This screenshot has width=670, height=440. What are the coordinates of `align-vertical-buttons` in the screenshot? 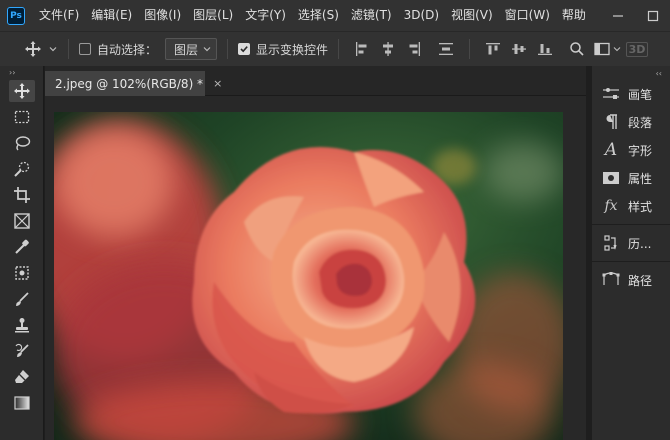 It's located at (519, 49).